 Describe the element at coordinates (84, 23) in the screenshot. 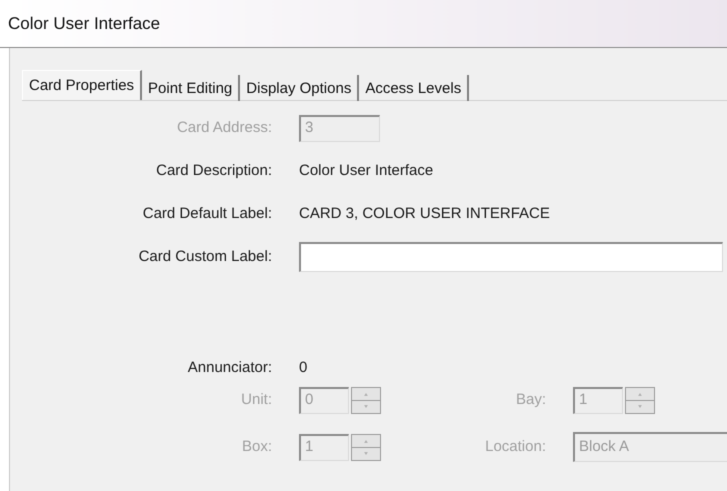

I see `window-title: Color User Interface` at that location.